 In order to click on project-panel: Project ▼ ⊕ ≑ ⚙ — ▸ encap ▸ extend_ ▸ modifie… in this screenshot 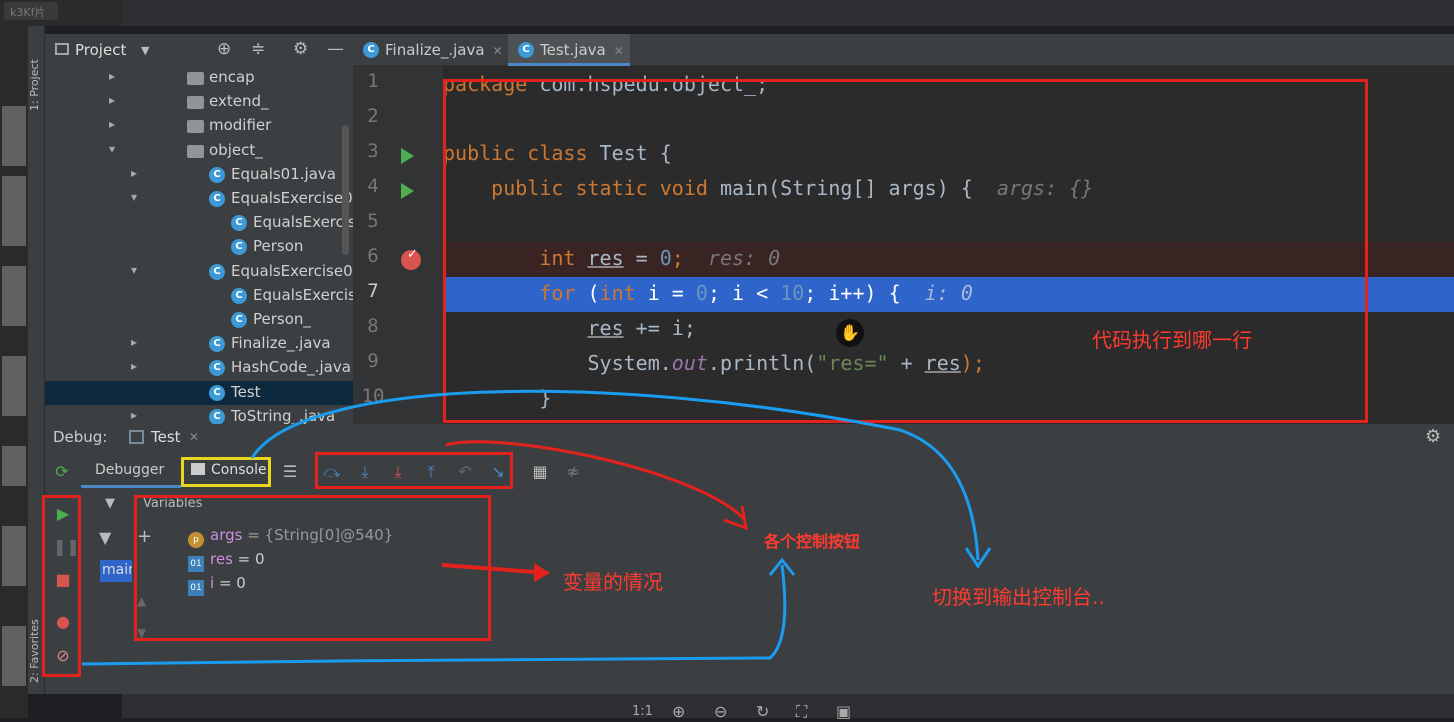, I will do `click(199, 229)`.